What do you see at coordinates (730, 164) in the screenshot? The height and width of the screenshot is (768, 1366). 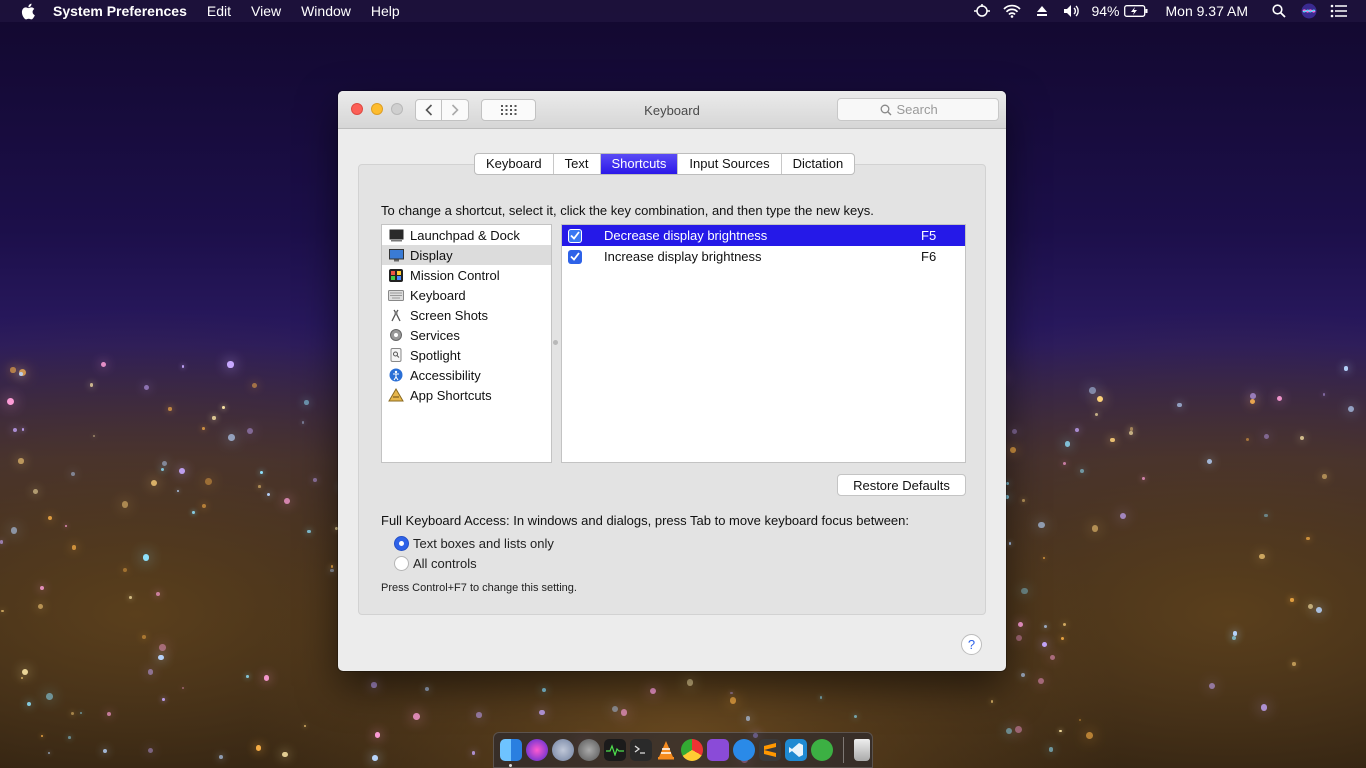 I see `tab-input-sources: Input Sources` at bounding box center [730, 164].